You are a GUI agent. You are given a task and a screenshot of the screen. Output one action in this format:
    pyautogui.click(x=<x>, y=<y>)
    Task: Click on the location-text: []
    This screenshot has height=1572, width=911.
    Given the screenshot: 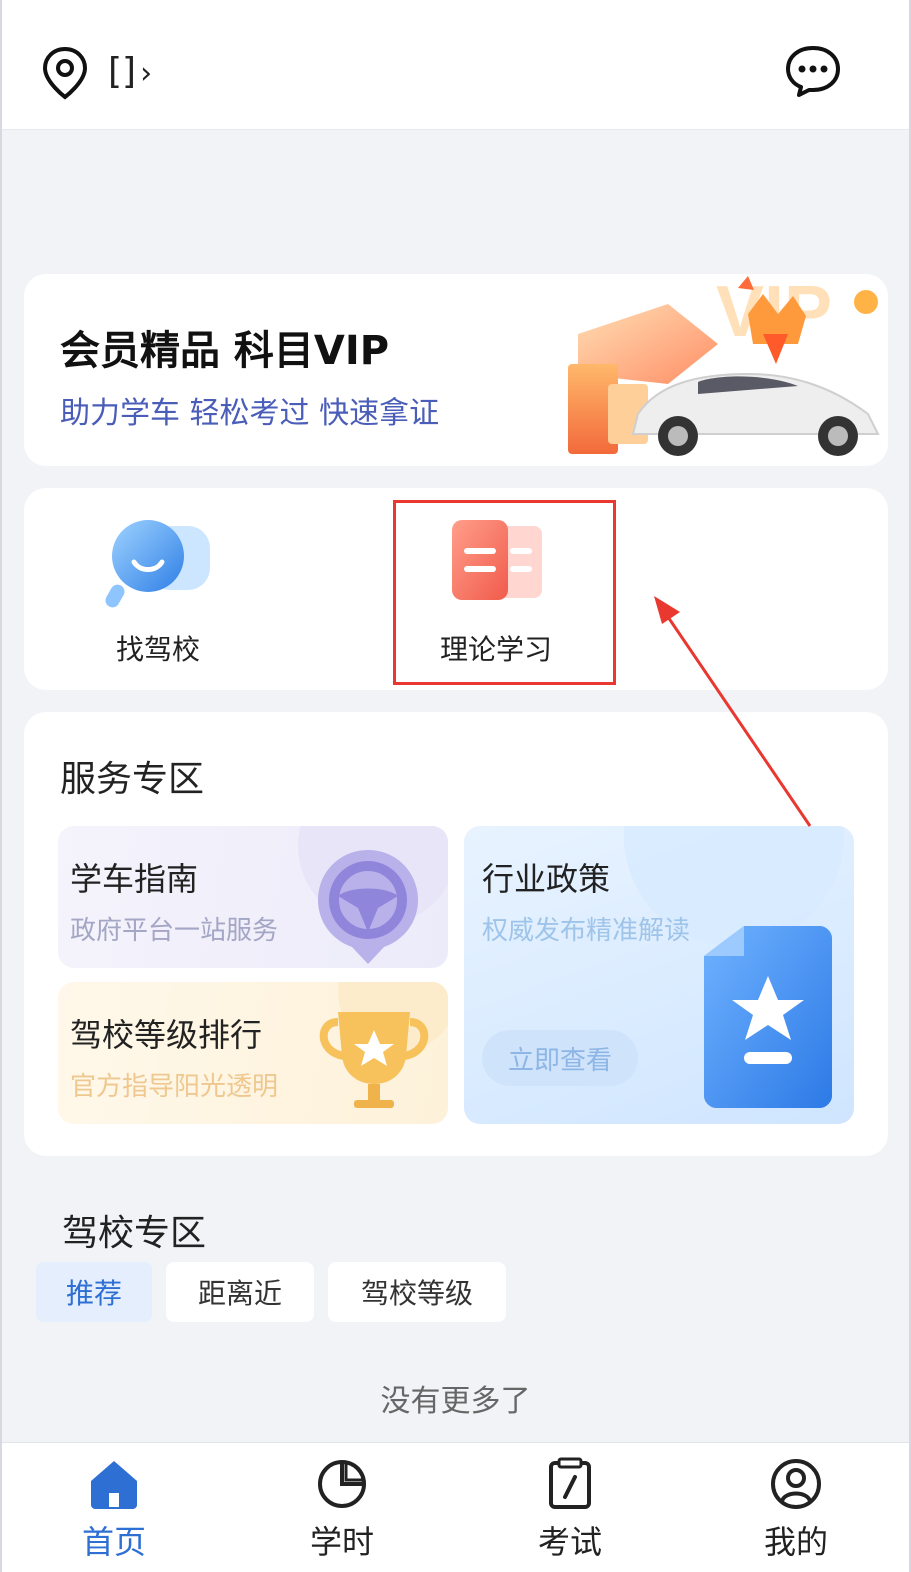 What is the action you would take?
    pyautogui.click(x=122, y=71)
    